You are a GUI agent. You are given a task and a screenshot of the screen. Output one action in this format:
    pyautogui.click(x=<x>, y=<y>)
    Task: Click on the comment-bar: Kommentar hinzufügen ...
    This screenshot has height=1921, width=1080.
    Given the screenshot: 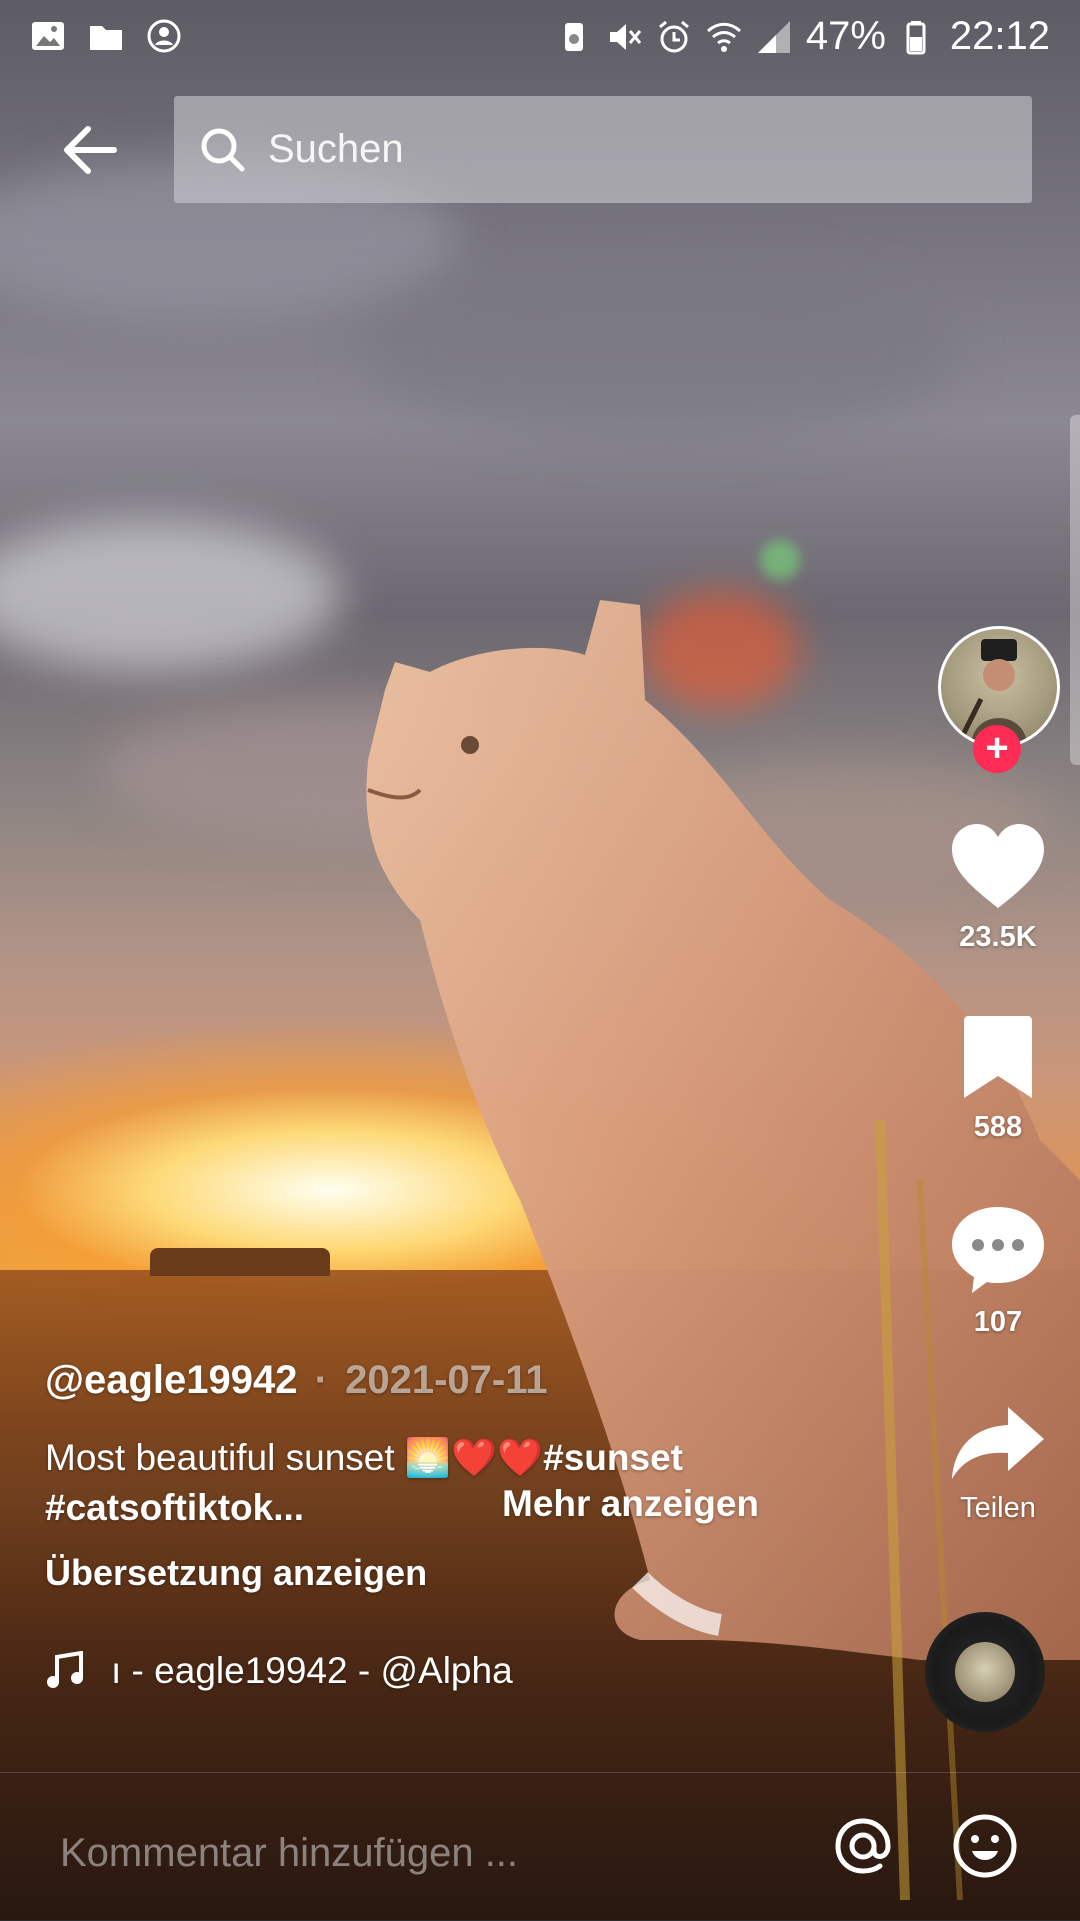 What is the action you would take?
    pyautogui.click(x=540, y=1846)
    